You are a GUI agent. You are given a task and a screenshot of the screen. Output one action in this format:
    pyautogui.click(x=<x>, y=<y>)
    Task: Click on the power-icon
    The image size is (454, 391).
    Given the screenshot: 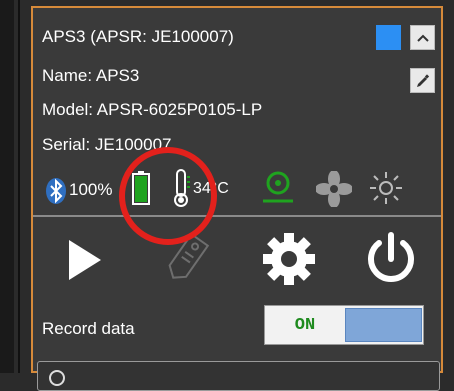 What is the action you would take?
    pyautogui.click(x=391, y=259)
    